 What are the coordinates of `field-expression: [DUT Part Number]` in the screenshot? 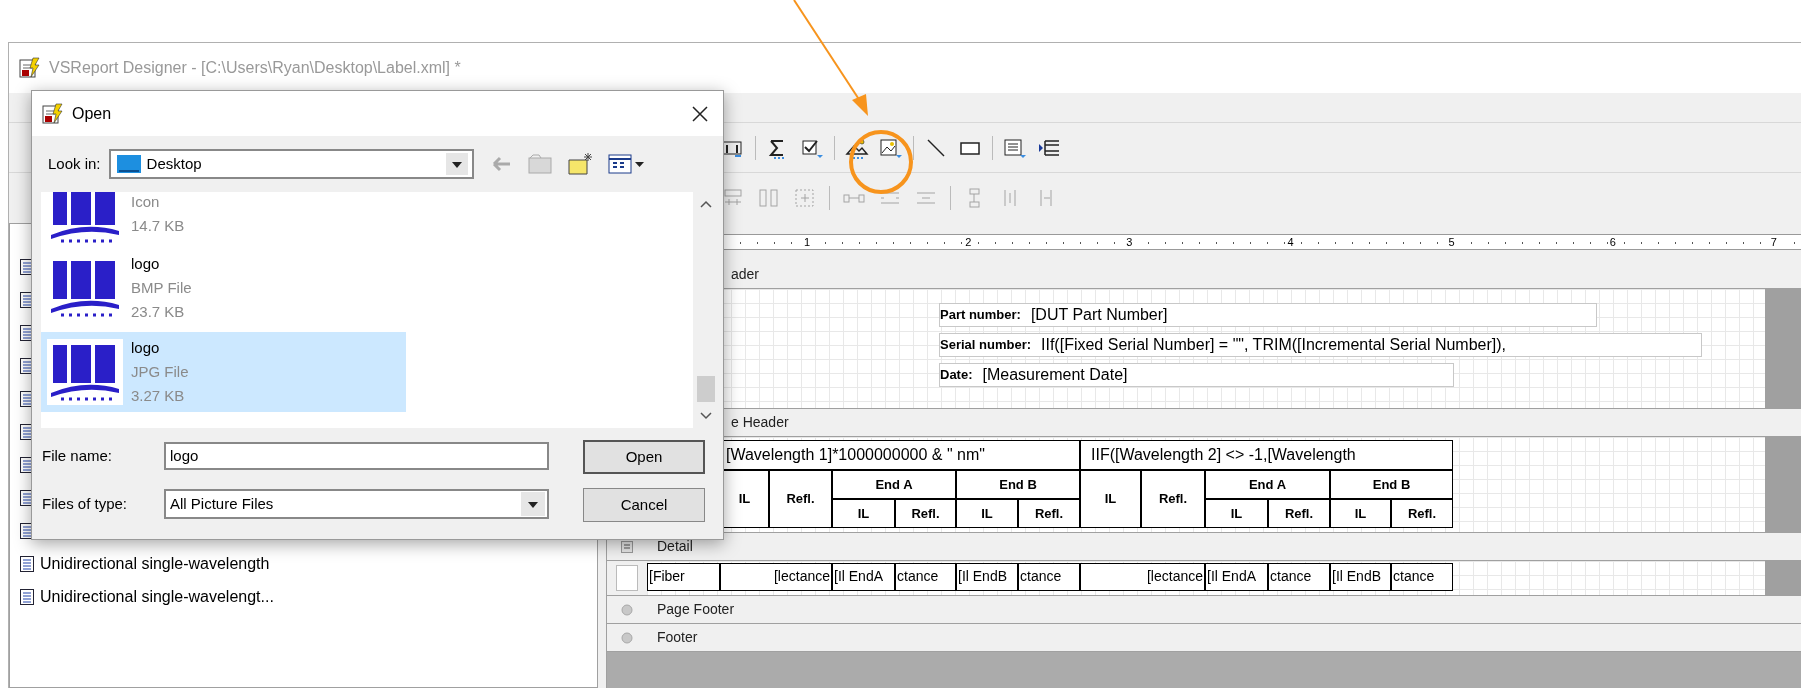 It's located at (1099, 315).